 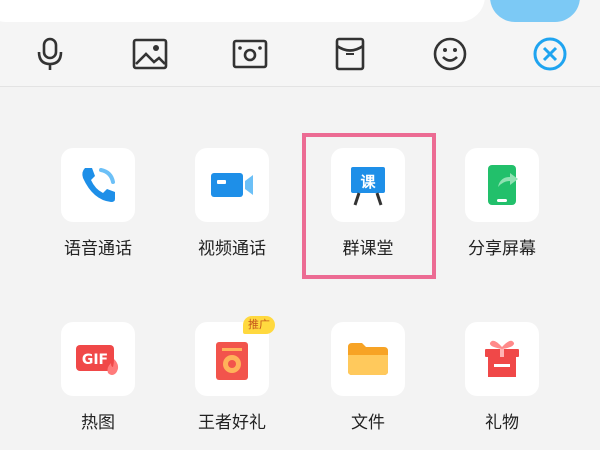 I want to click on gif-icon: GIF, so click(x=98, y=359).